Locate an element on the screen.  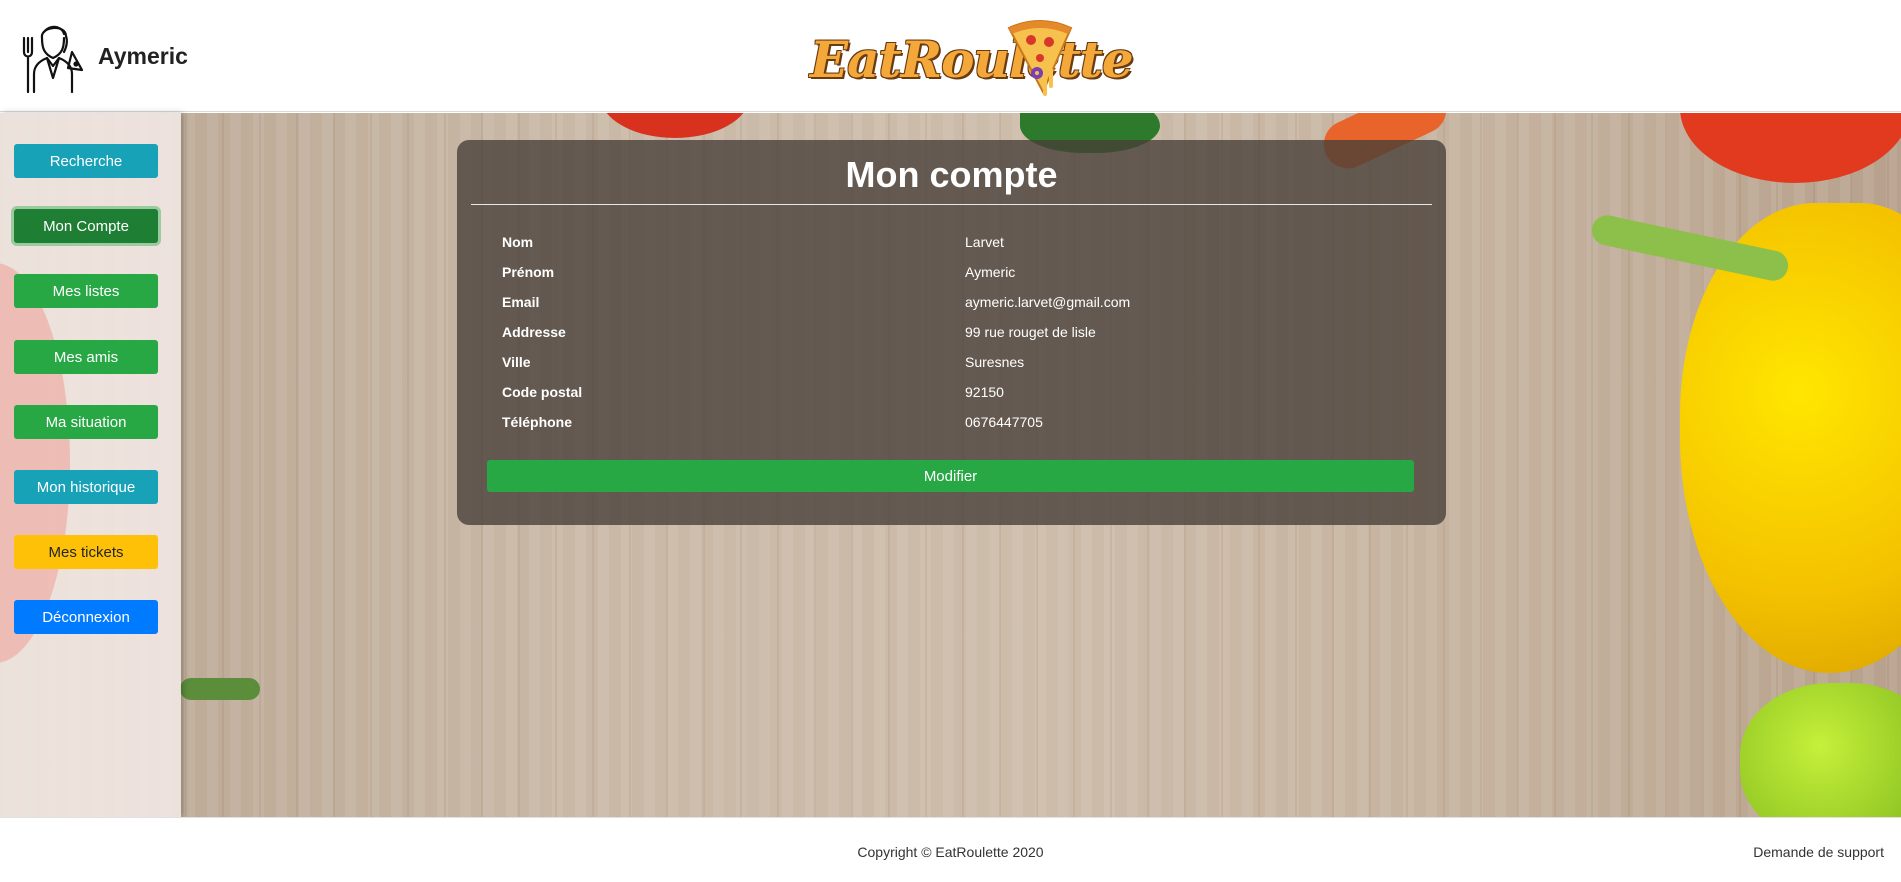
field-value: Larvet is located at coordinates (984, 242).